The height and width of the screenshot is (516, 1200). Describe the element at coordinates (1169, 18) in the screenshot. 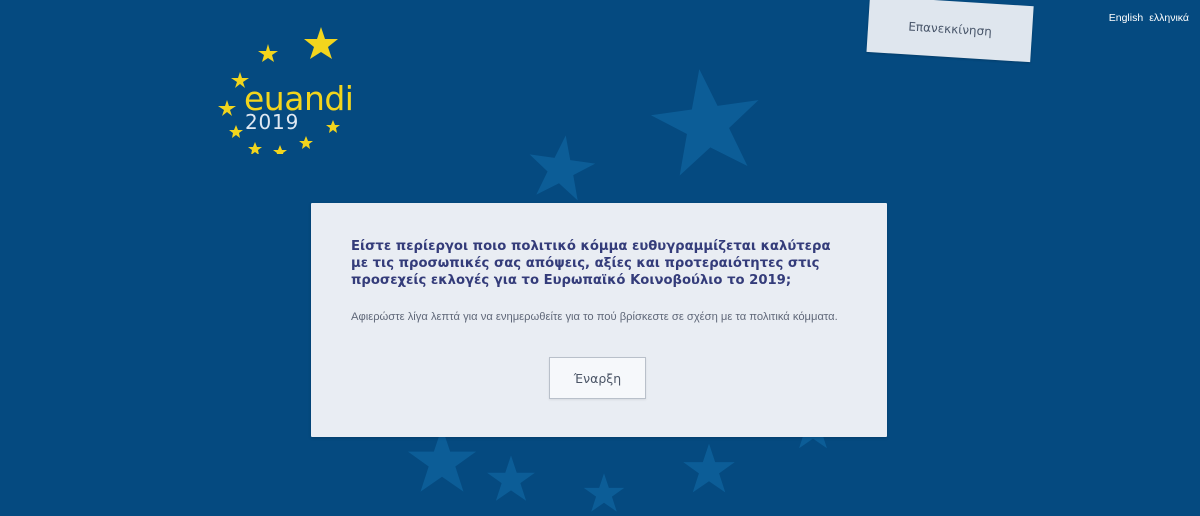

I see `language-option-greek: ελληνικά` at that location.